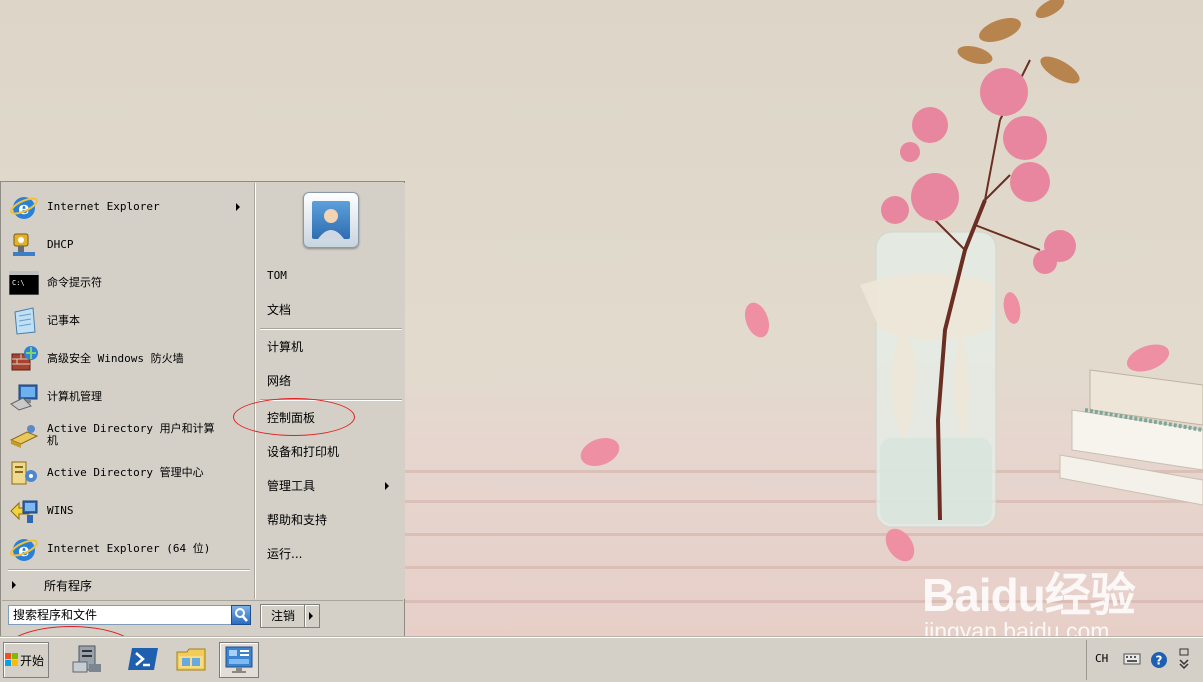  I want to click on place-documents: 文档, so click(332, 310).